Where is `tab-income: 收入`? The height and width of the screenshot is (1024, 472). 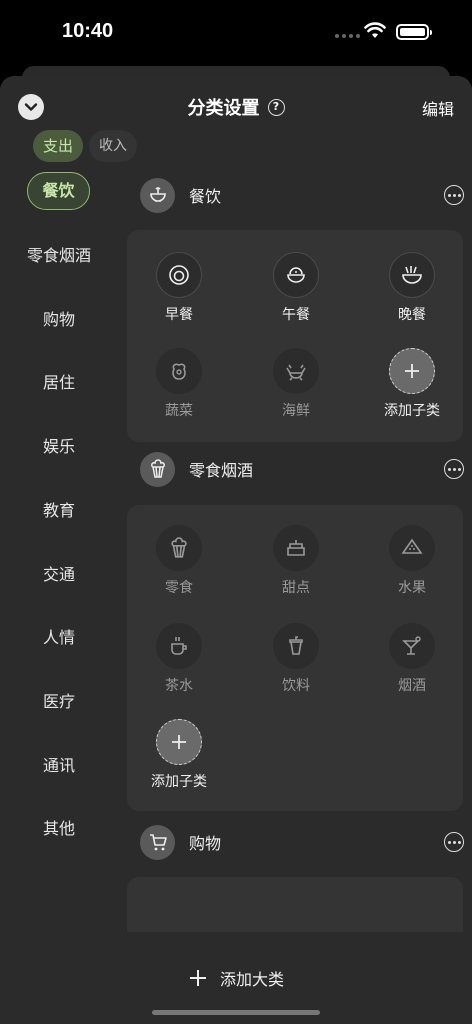
tab-income: 收入 is located at coordinates (113, 146).